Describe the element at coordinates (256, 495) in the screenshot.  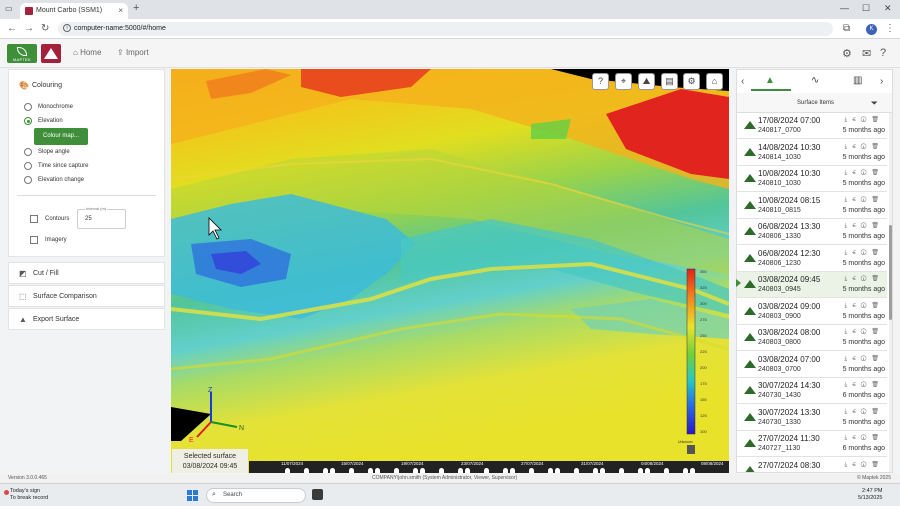
I see `taskbar-search: ⌕ Search` at that location.